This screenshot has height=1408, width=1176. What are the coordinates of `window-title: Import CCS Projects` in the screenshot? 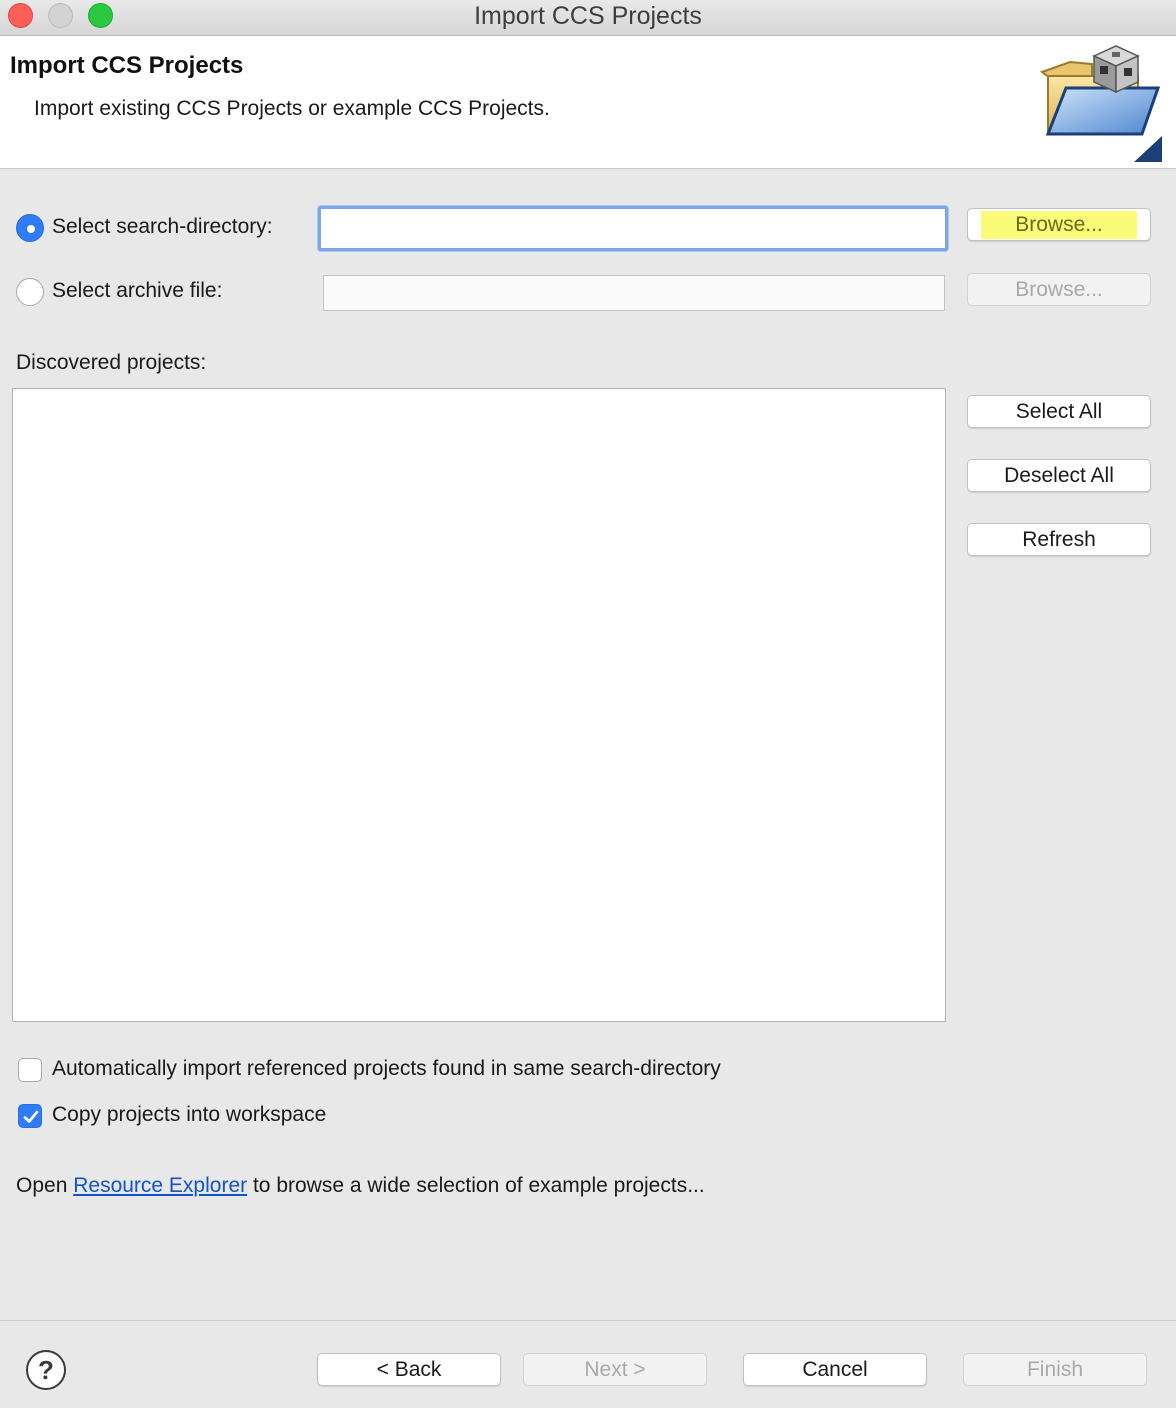 It's located at (588, 16).